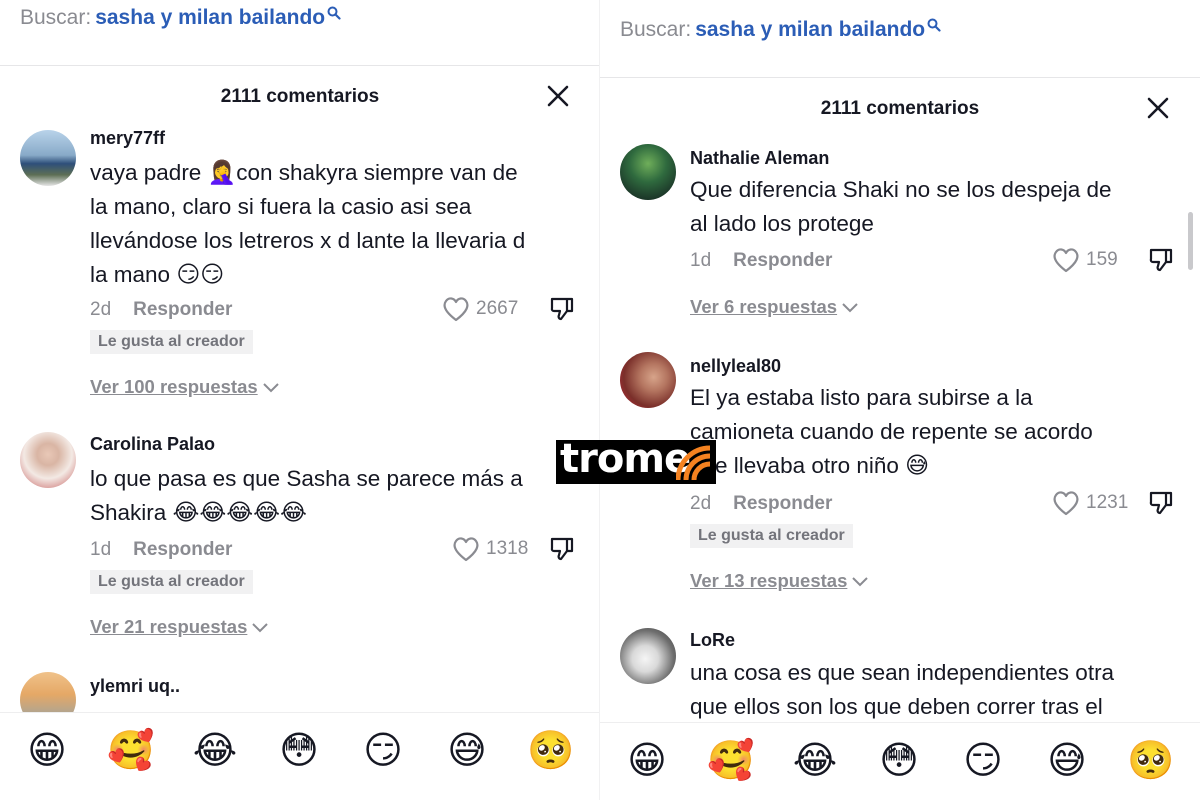 This screenshot has width=1200, height=800. I want to click on trome-logo: trome, so click(636, 460).